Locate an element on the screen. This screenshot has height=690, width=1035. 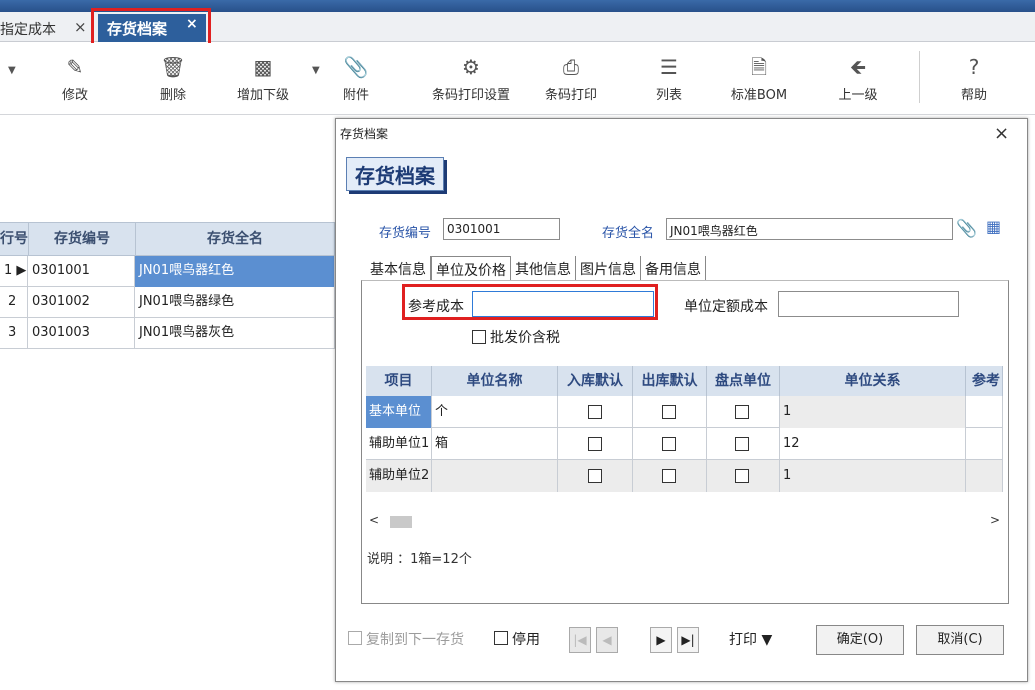
col-header-name: 存货全名 is located at coordinates (235, 239).